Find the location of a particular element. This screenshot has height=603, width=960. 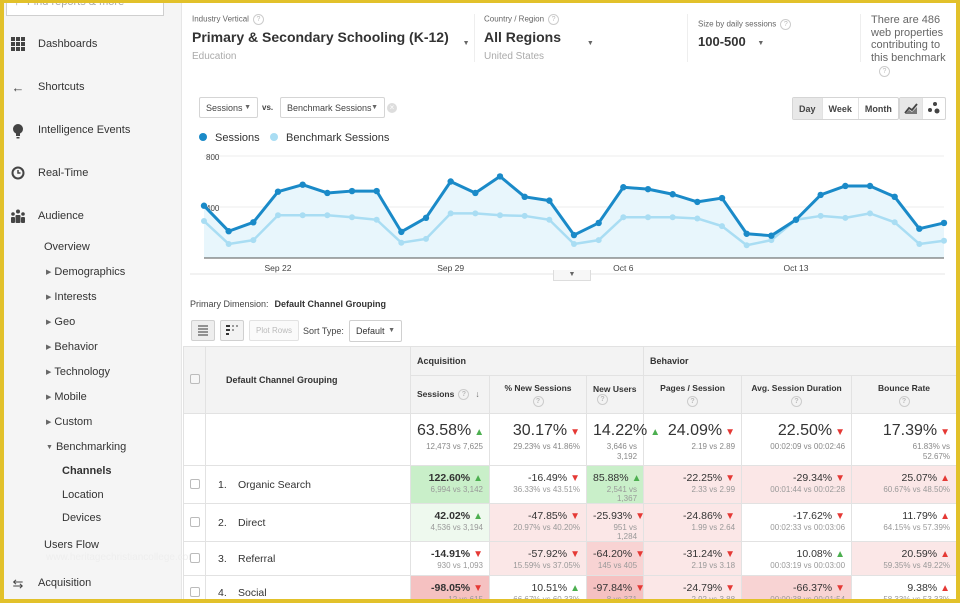

period-month: Month is located at coordinates (878, 108).